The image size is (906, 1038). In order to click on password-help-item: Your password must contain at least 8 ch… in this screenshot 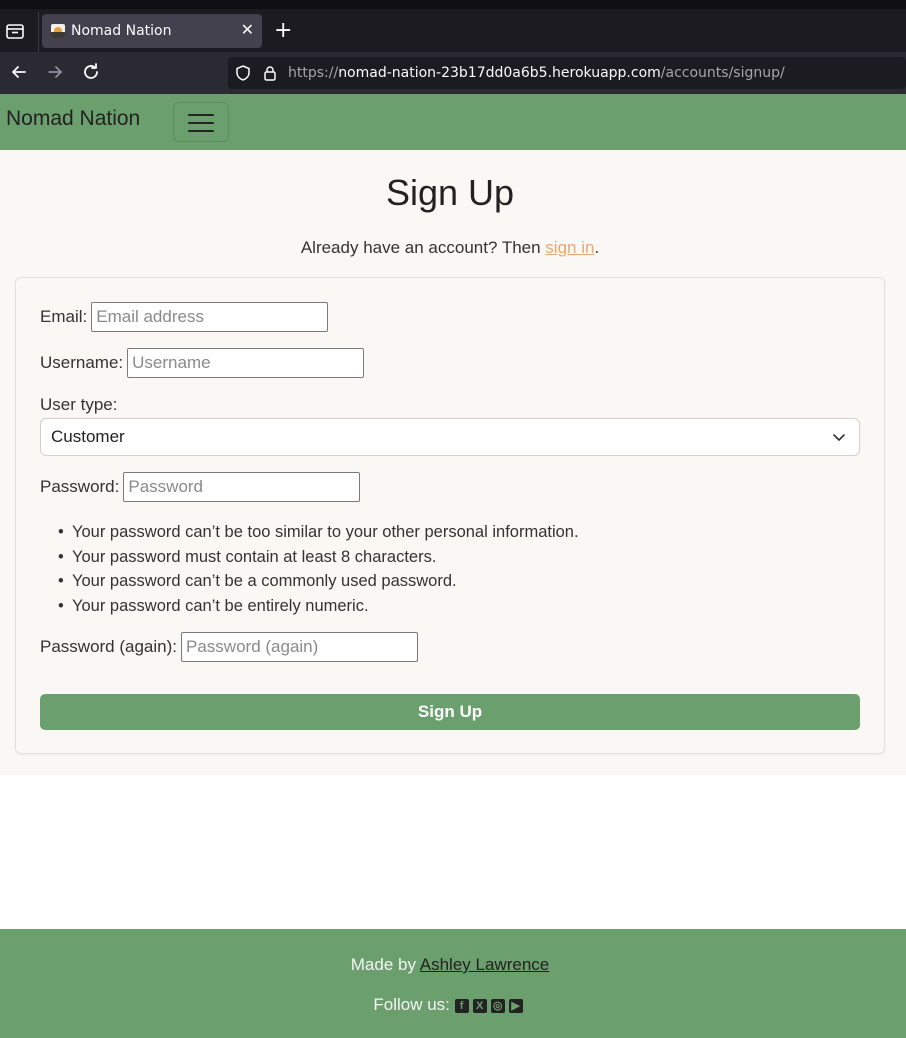, I will do `click(318, 557)`.